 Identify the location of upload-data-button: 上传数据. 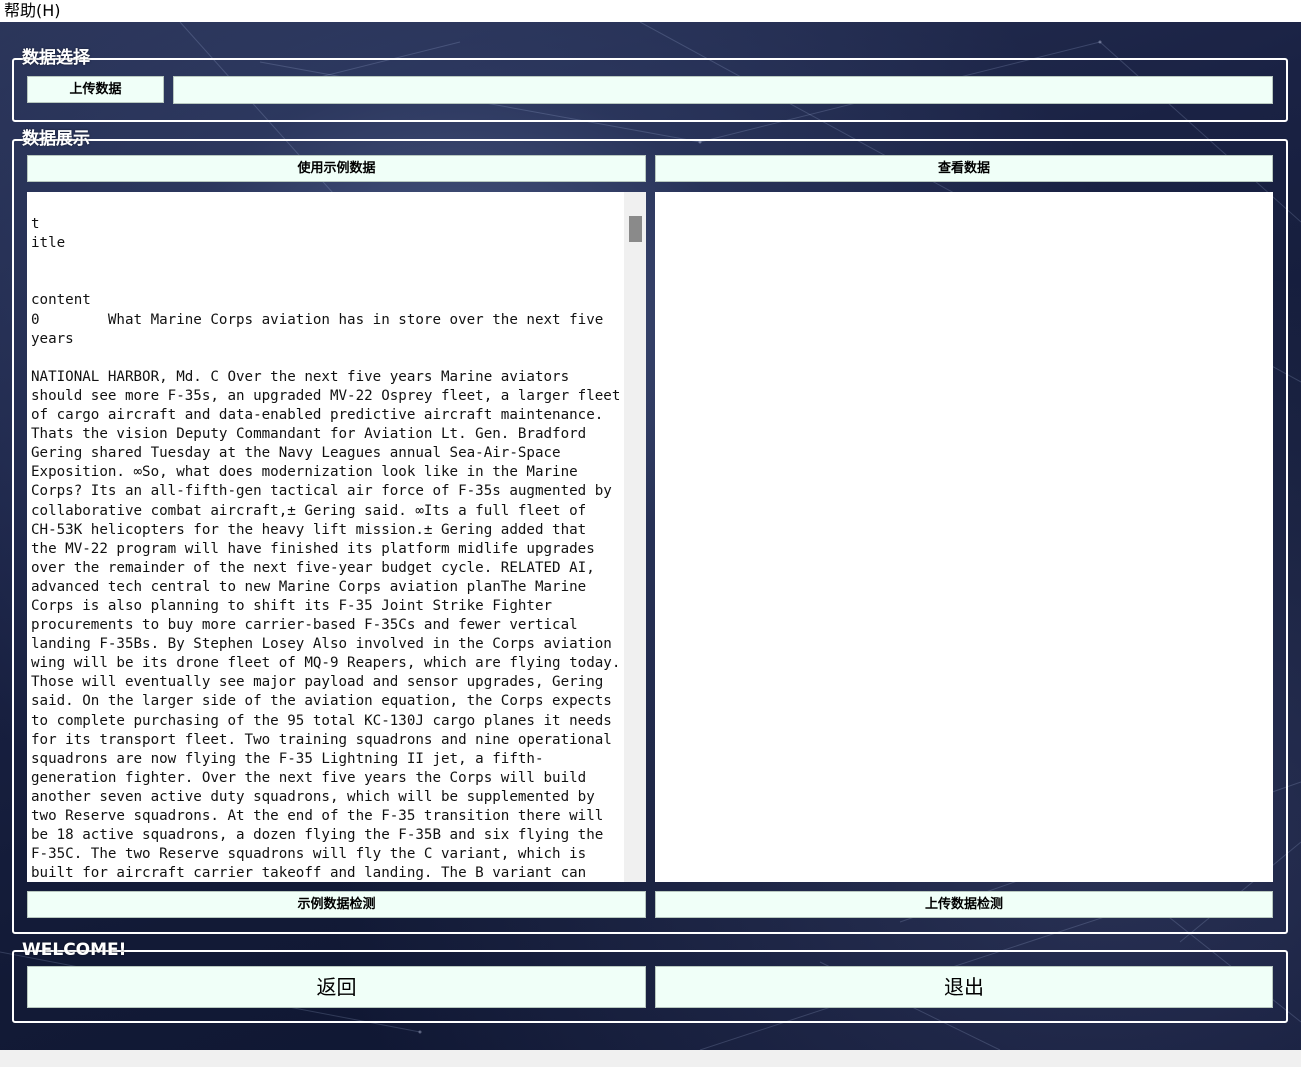
(95, 89).